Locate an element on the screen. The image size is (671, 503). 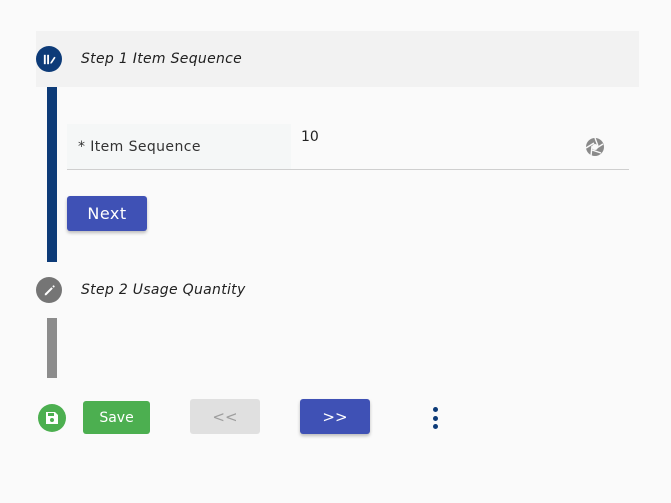
step2-header: Step 2 Usage Quantity is located at coordinates (337, 290).